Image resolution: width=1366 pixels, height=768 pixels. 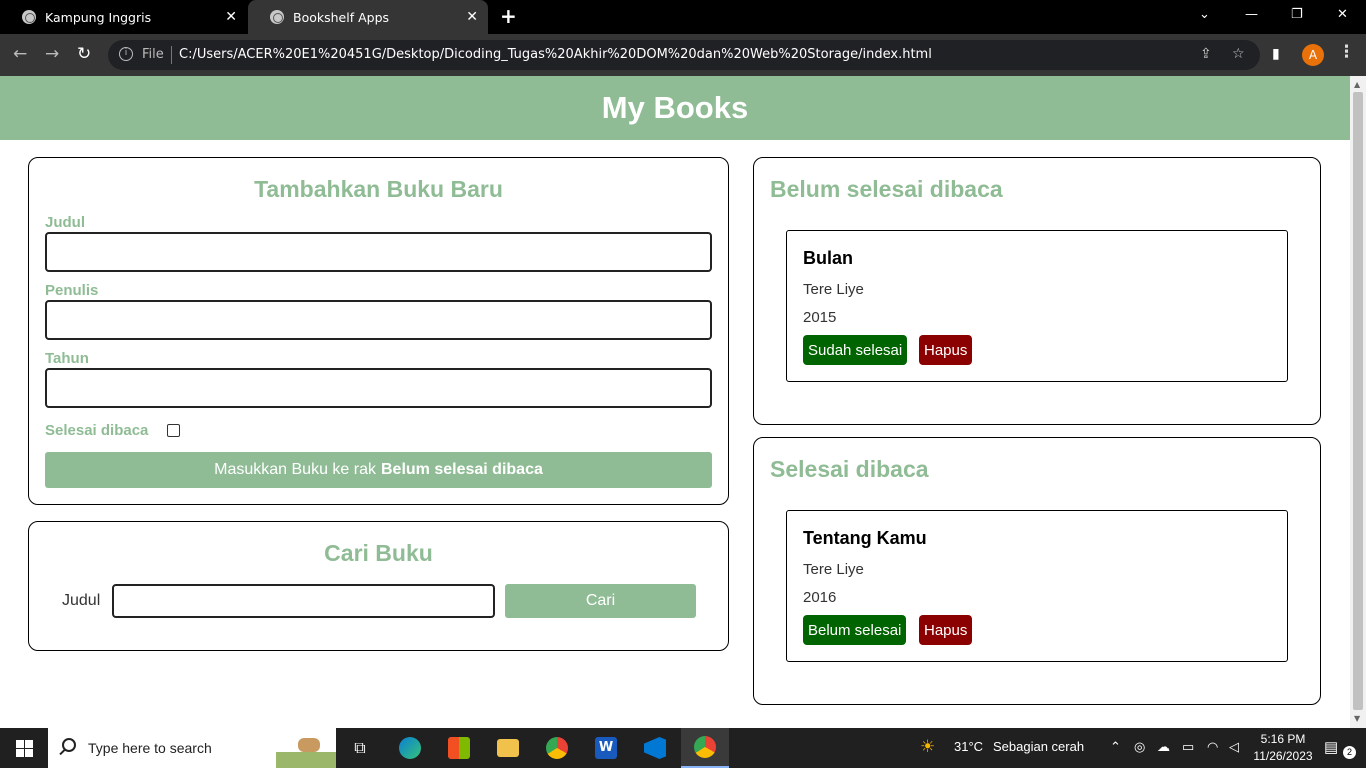 What do you see at coordinates (360, 748) in the screenshot?
I see `task-view-icon: ⧉` at bounding box center [360, 748].